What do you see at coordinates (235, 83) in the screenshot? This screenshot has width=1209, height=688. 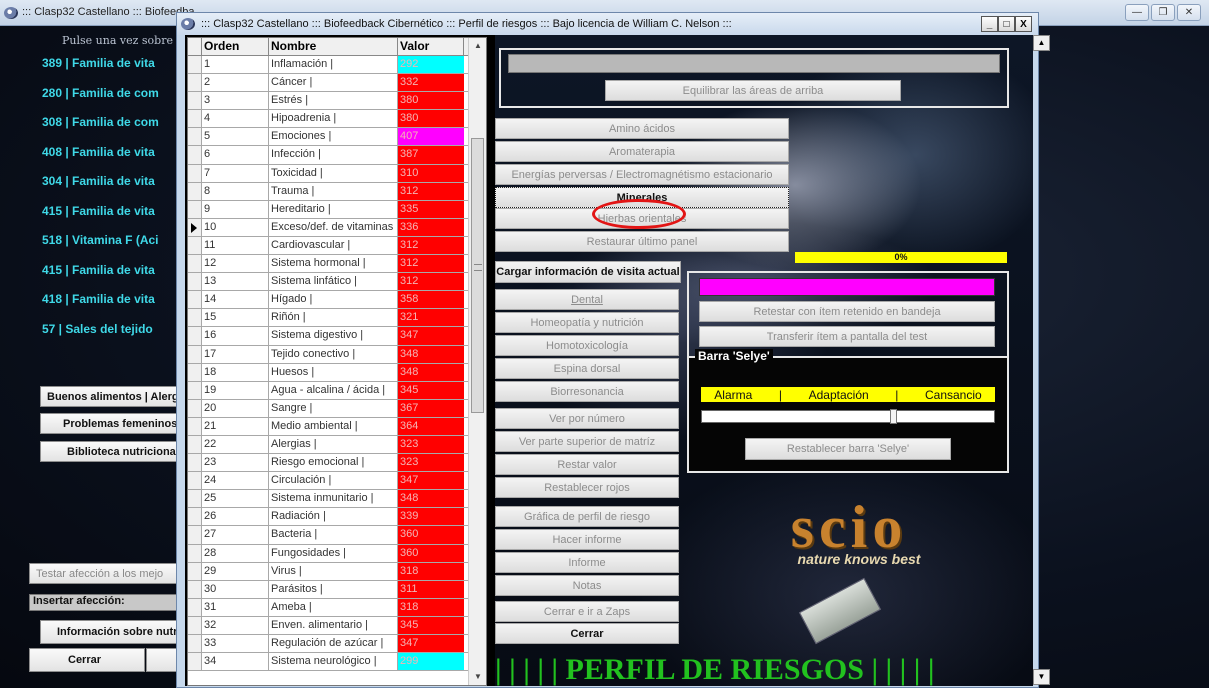 I see `cell-orden: 2` at bounding box center [235, 83].